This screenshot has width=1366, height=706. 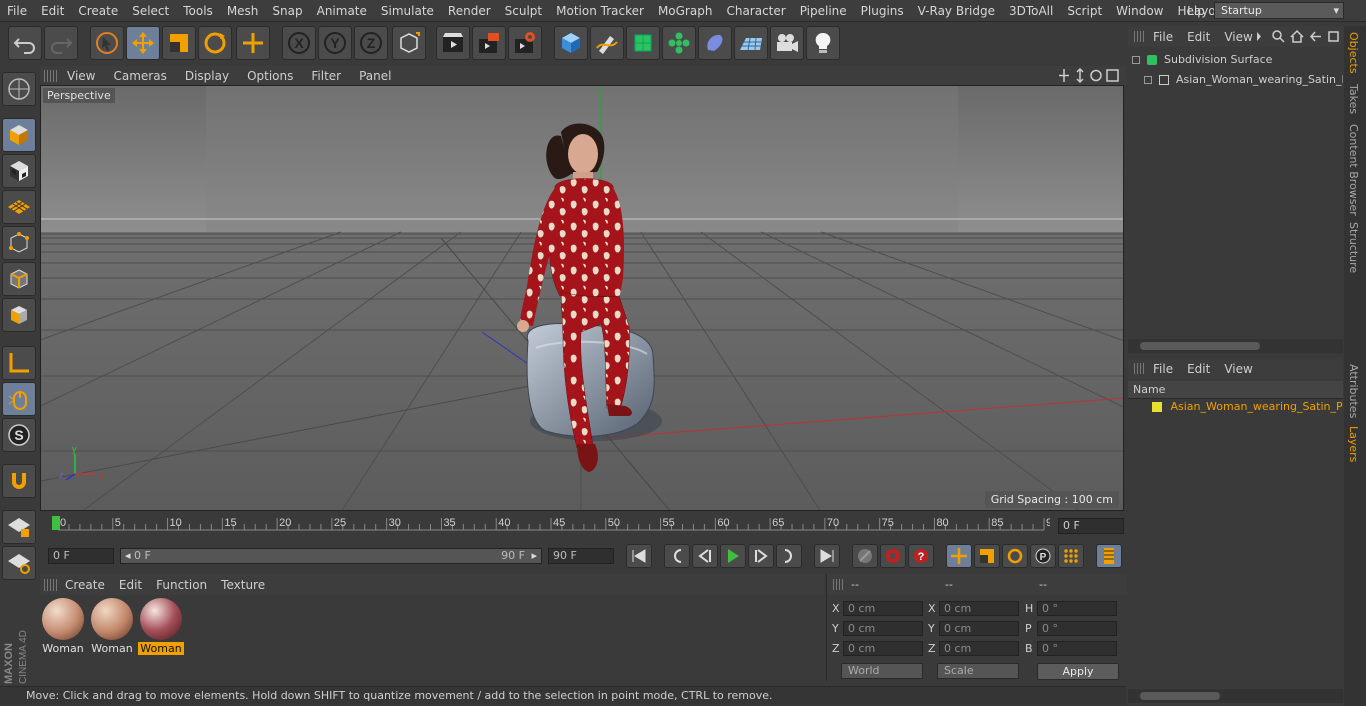 I want to click on deformer-icon, so click(x=715, y=43).